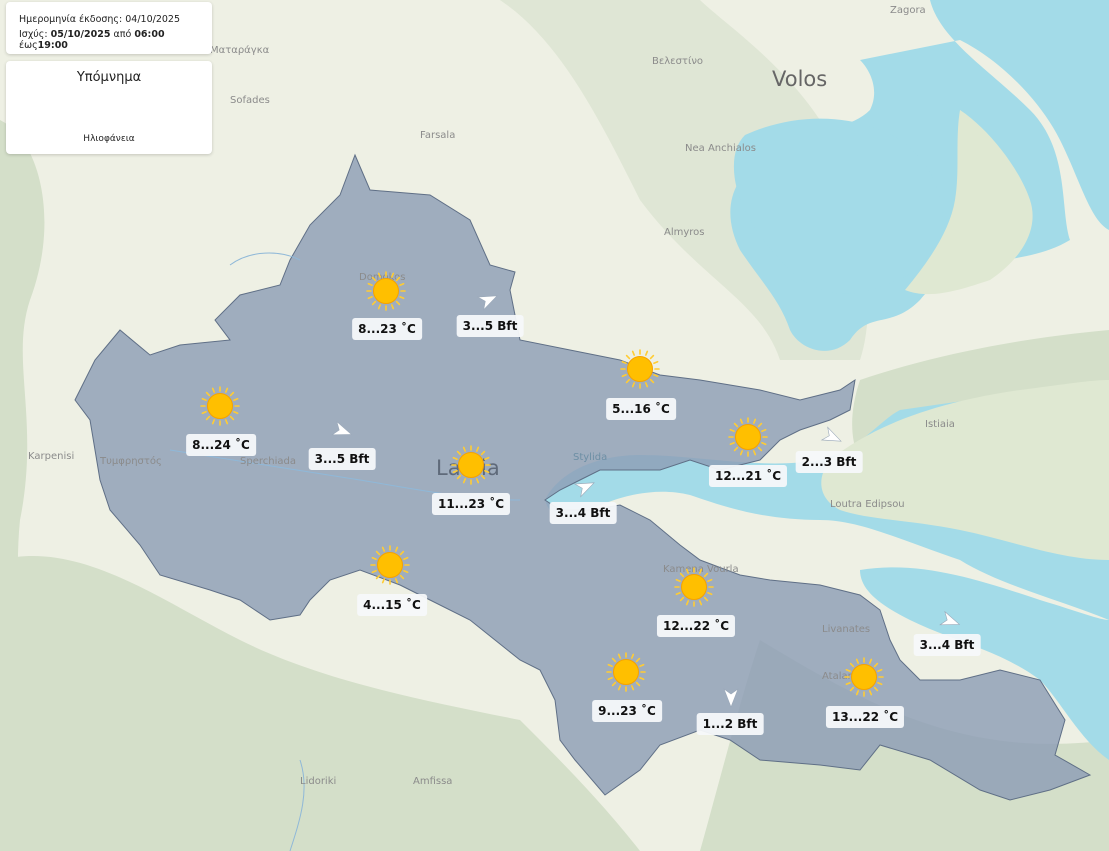 Image resolution: width=1109 pixels, height=851 pixels. What do you see at coordinates (940, 424) in the screenshot?
I see `place-istiaia: Istiaia` at bounding box center [940, 424].